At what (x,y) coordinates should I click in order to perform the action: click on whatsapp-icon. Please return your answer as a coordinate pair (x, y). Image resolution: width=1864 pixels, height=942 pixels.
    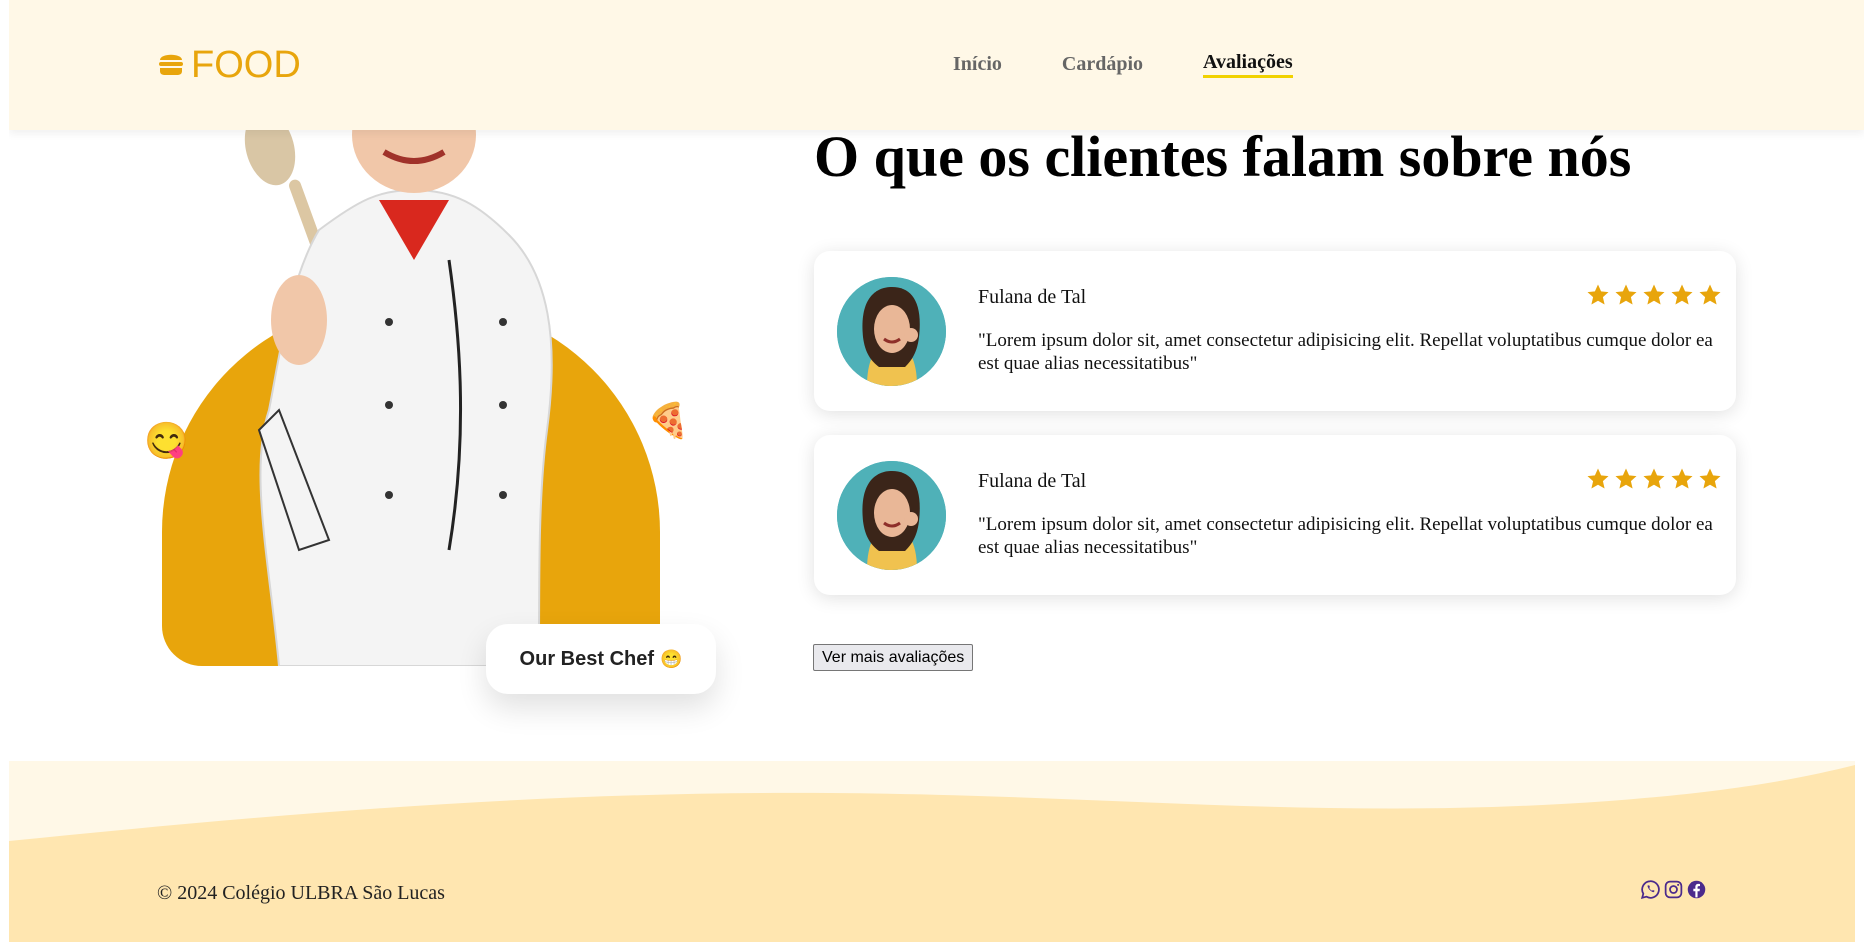
    Looking at the image, I should click on (1650, 892).